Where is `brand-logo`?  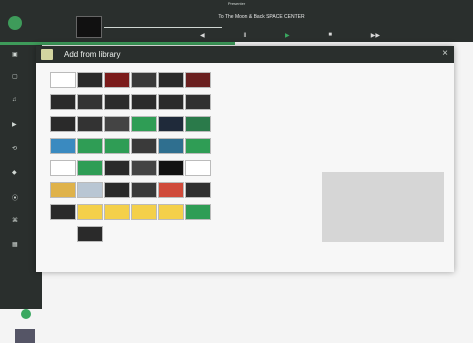 brand-logo is located at coordinates (15, 23).